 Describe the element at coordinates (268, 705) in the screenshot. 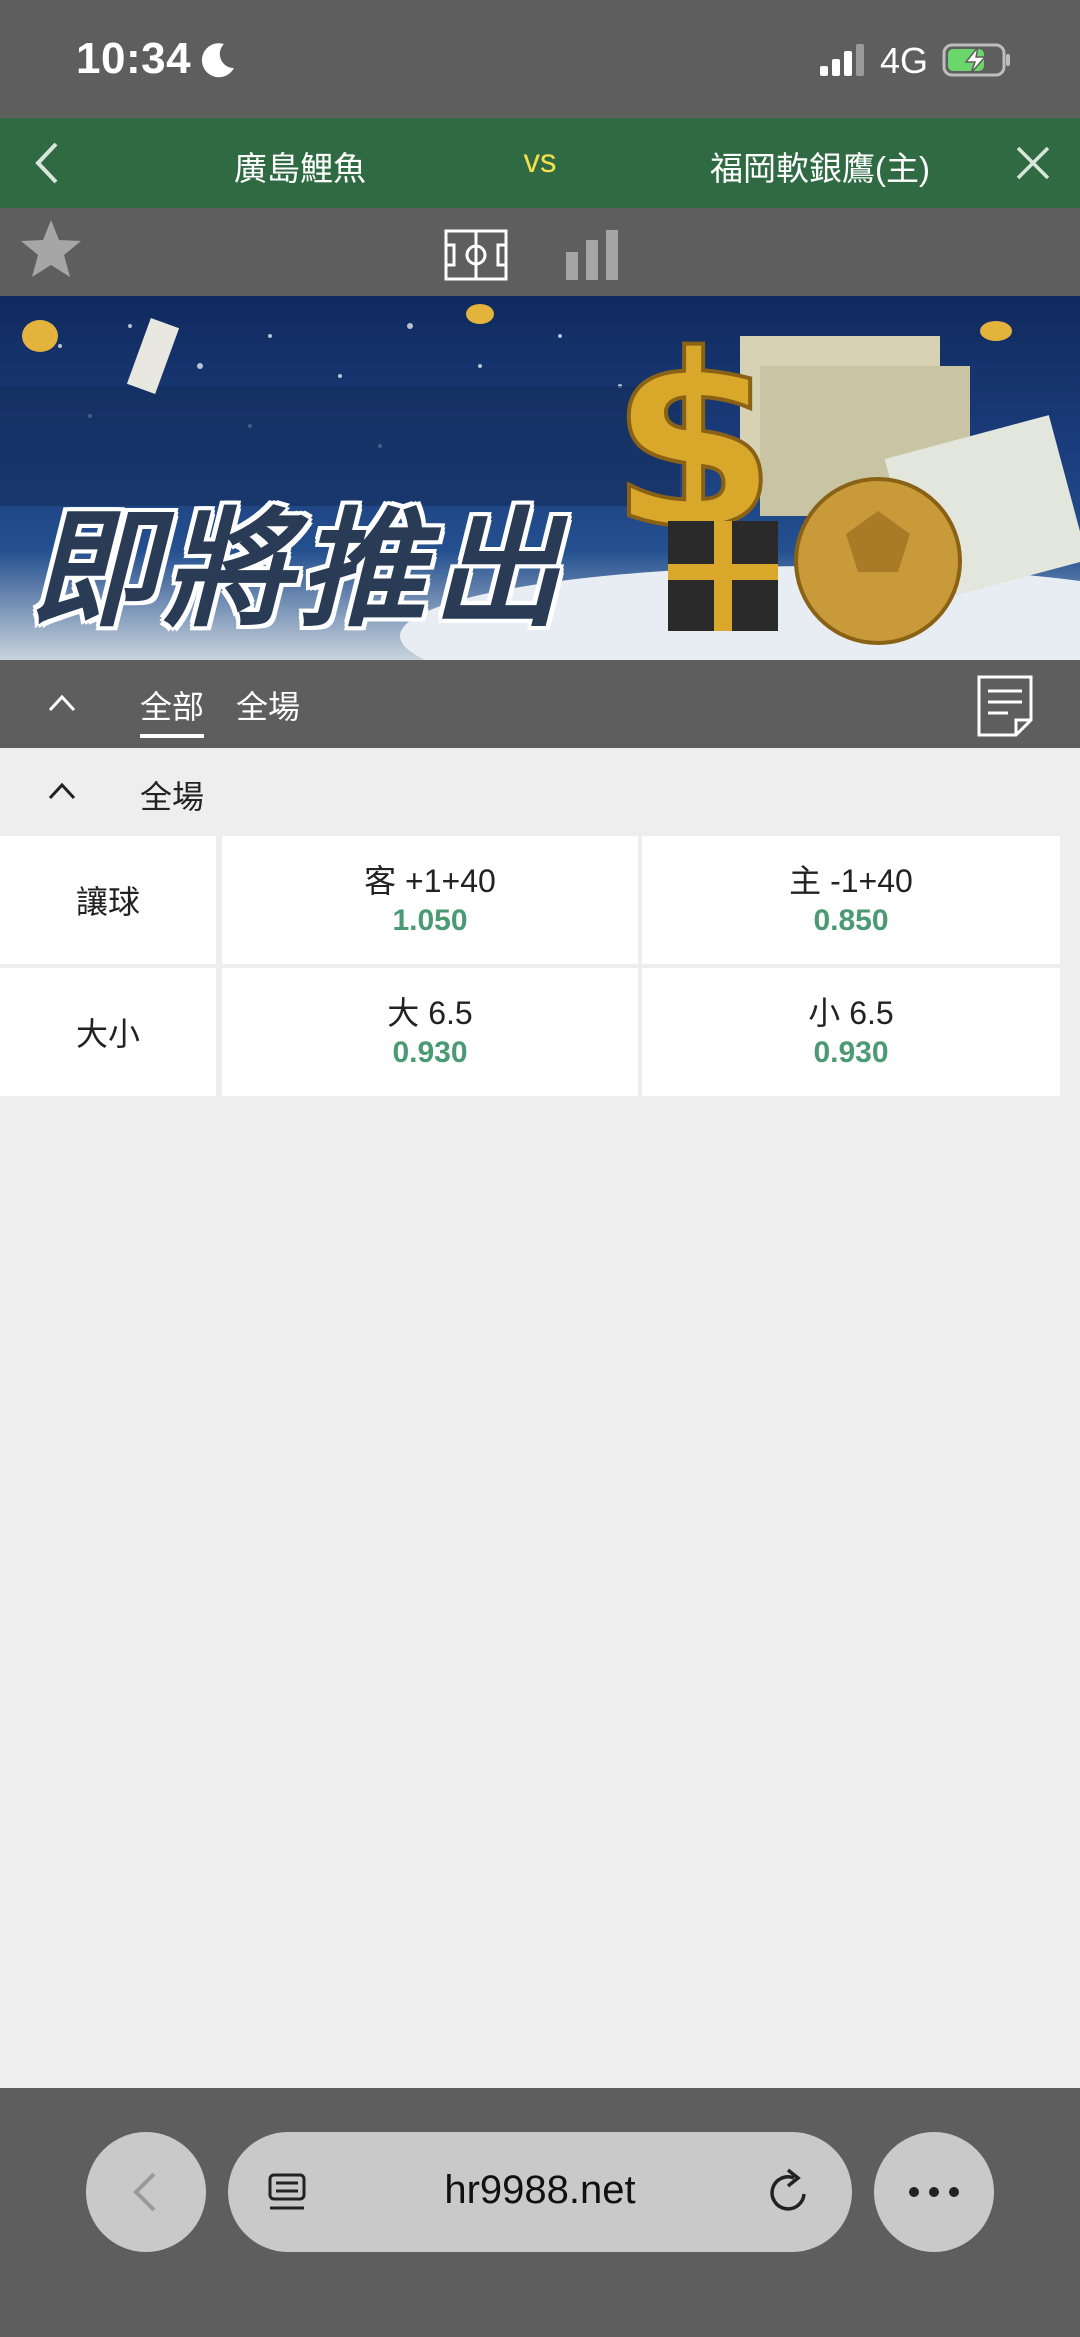

I see `tab-full-time: 全場` at that location.